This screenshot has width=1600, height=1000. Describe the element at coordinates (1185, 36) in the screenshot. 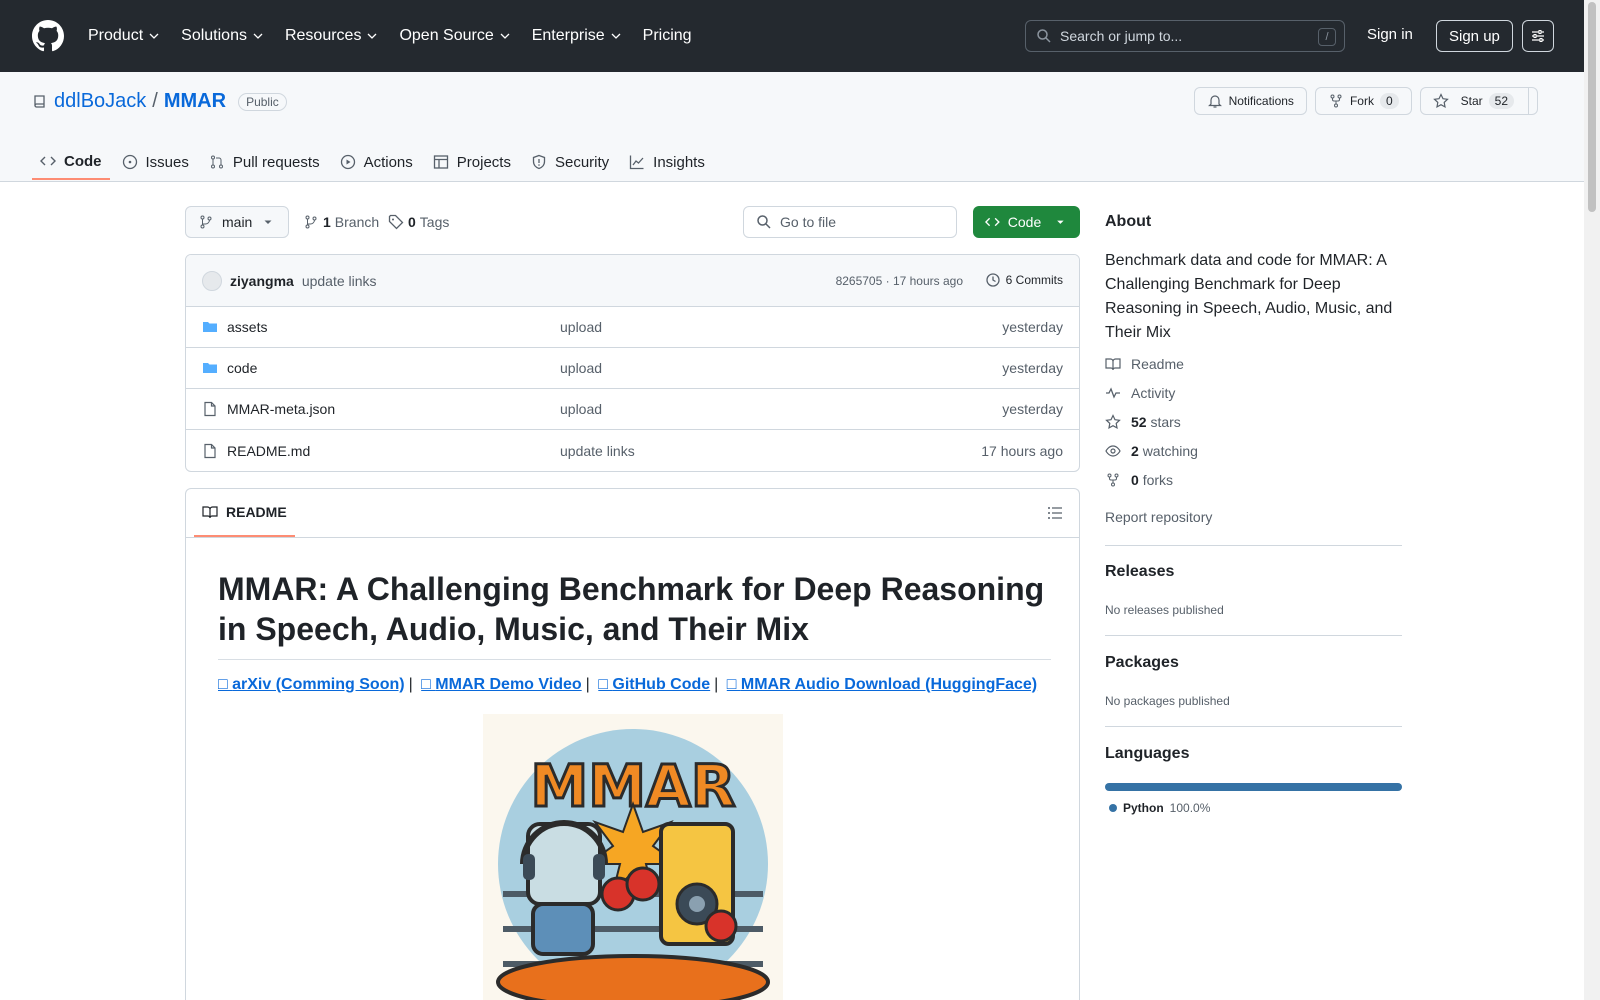

I see `global-search-input: Search or jump to... /` at that location.